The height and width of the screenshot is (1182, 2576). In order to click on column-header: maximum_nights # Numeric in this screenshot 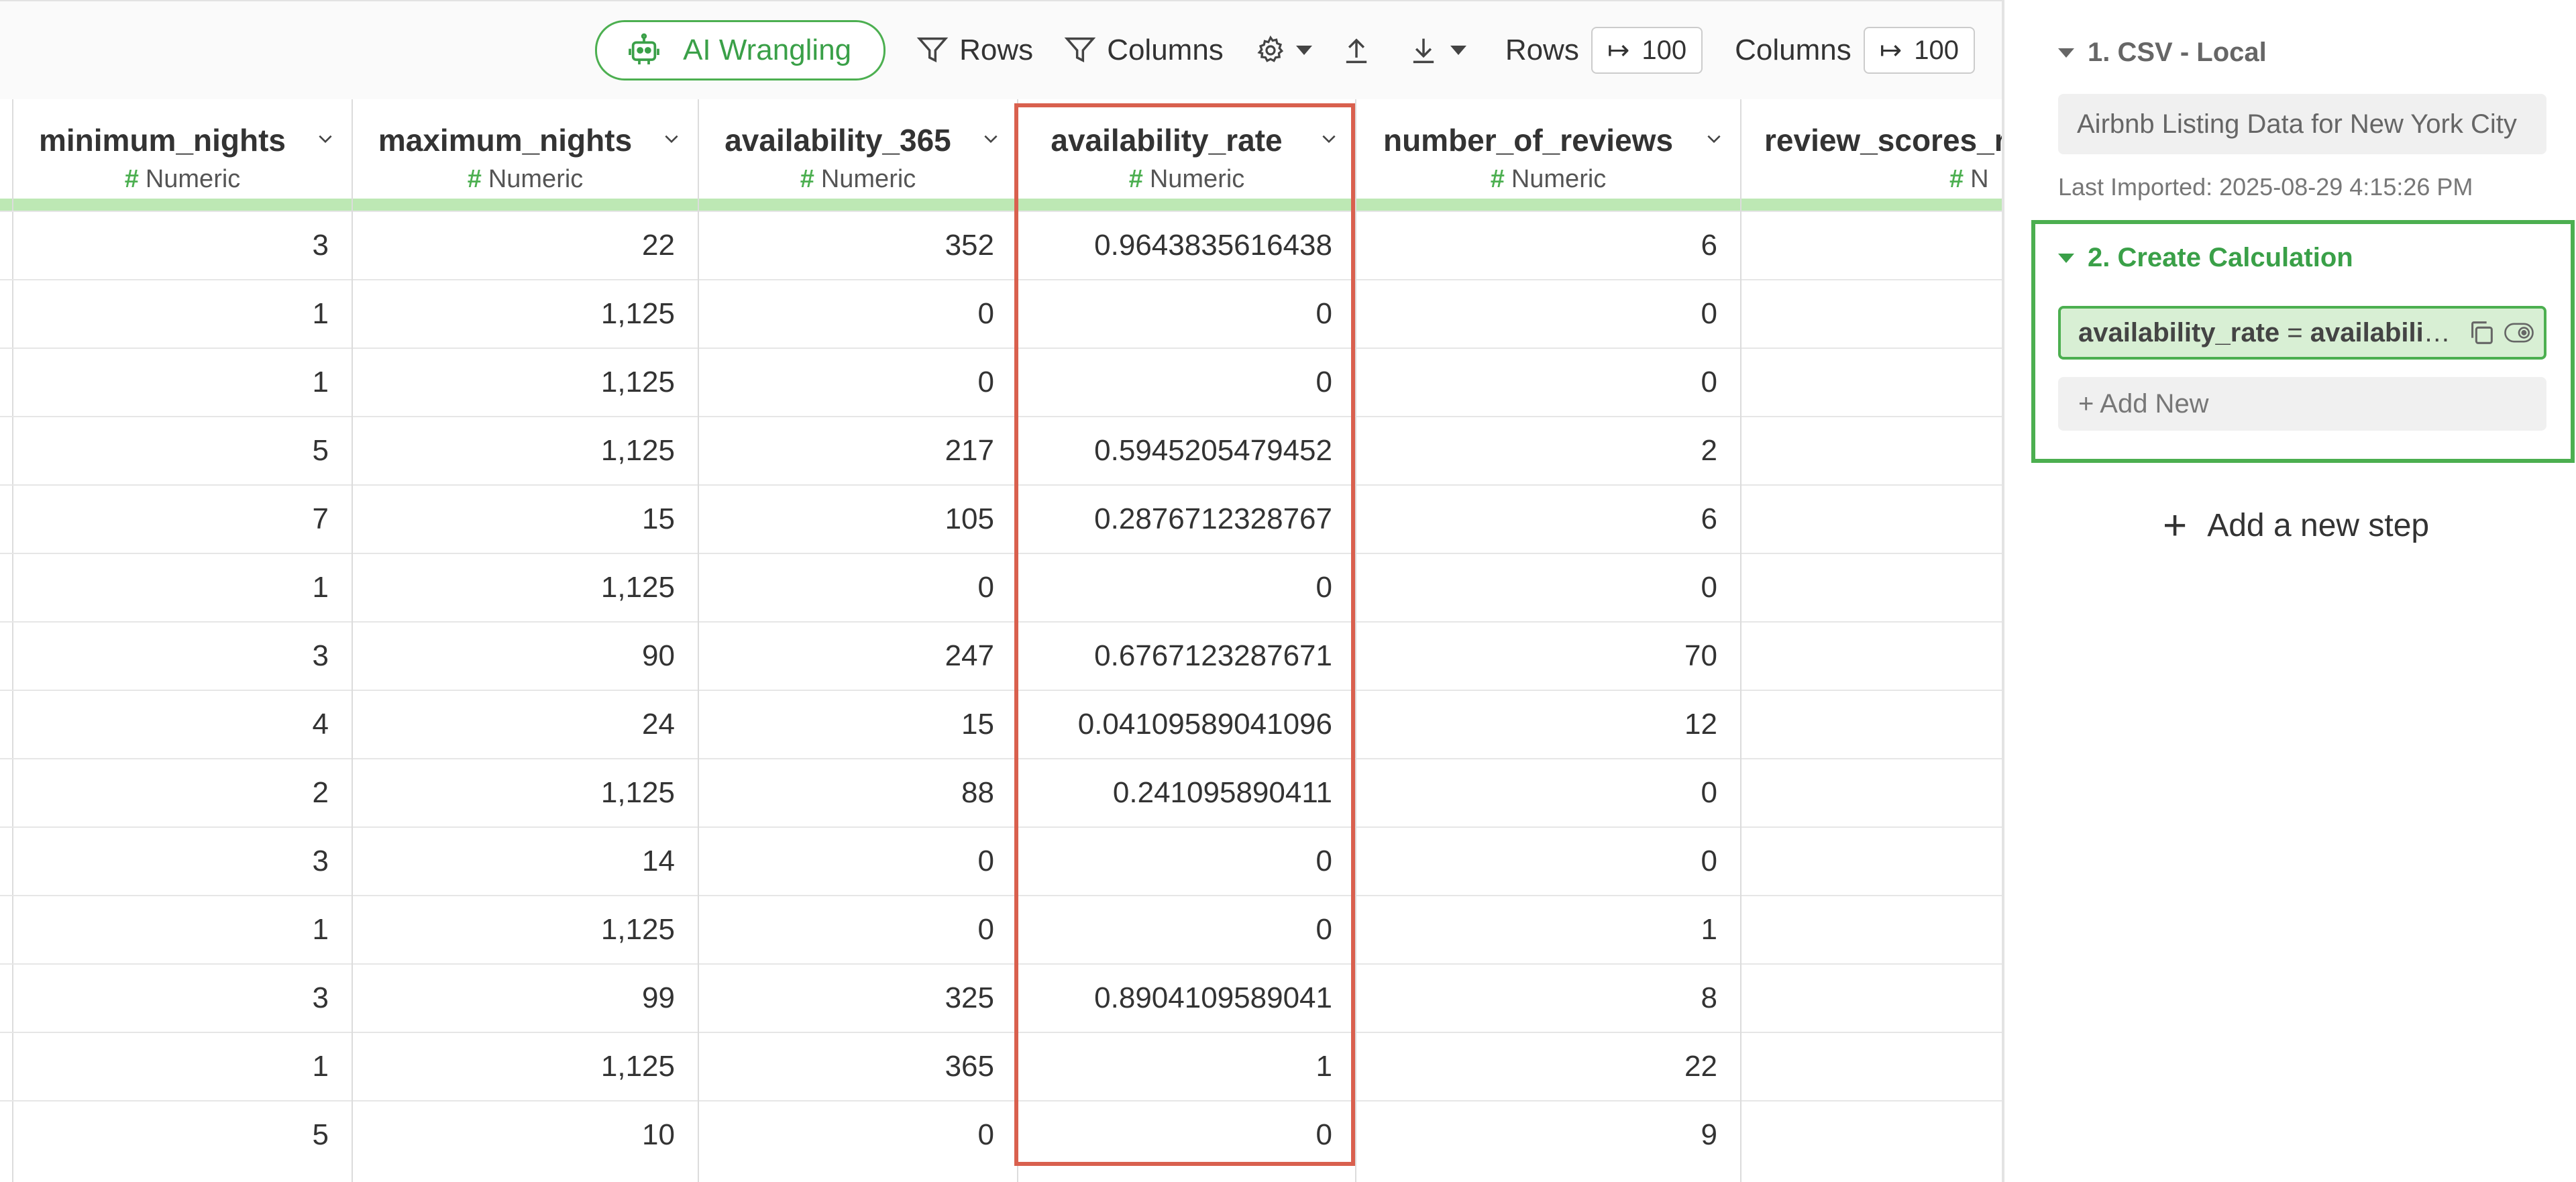, I will do `click(525, 149)`.